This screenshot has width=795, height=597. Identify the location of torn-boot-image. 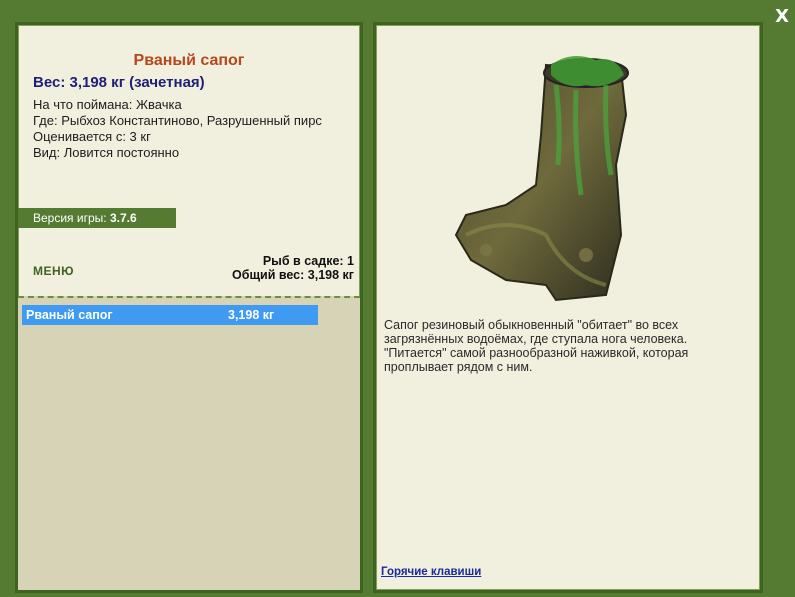
(541, 179).